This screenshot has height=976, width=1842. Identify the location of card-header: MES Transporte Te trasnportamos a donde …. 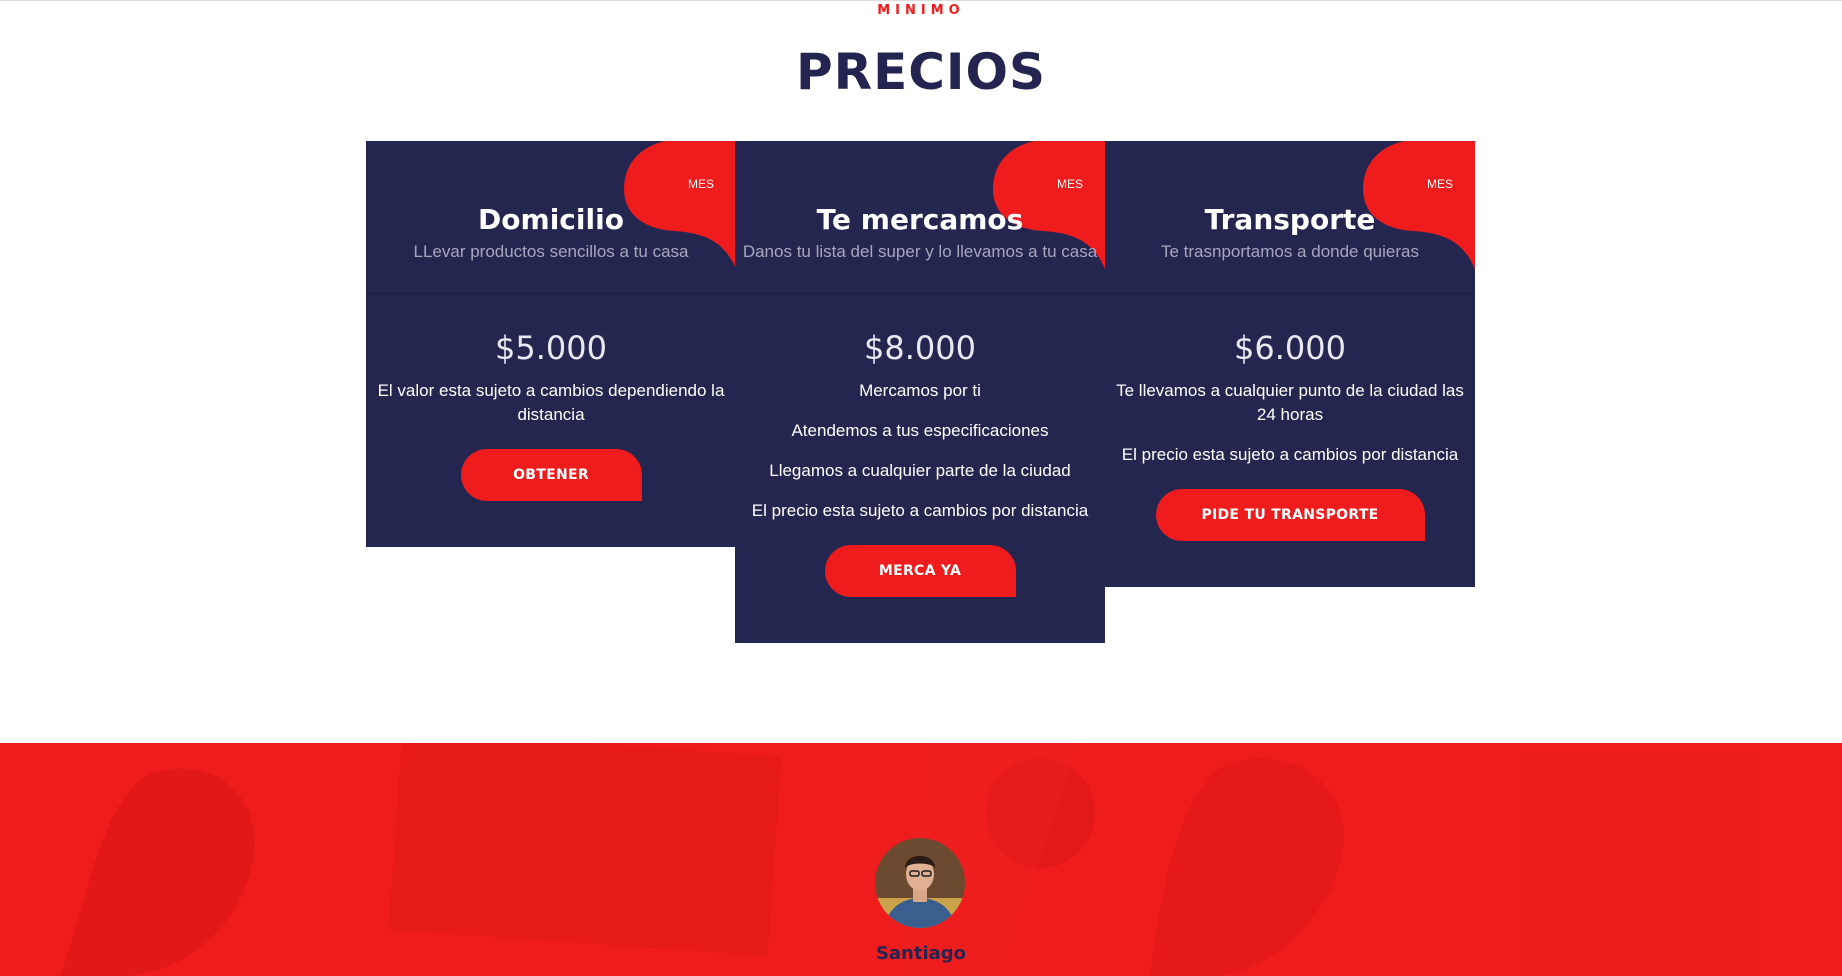
(1290, 217).